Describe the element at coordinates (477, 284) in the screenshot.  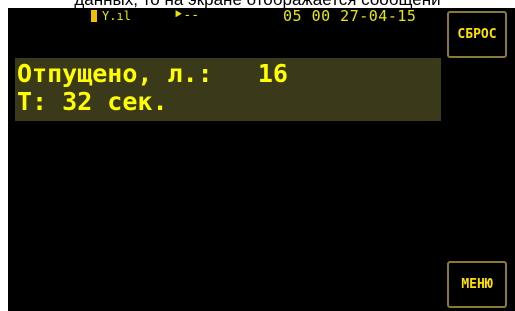
I see `menu-button: МЕНЮ` at that location.